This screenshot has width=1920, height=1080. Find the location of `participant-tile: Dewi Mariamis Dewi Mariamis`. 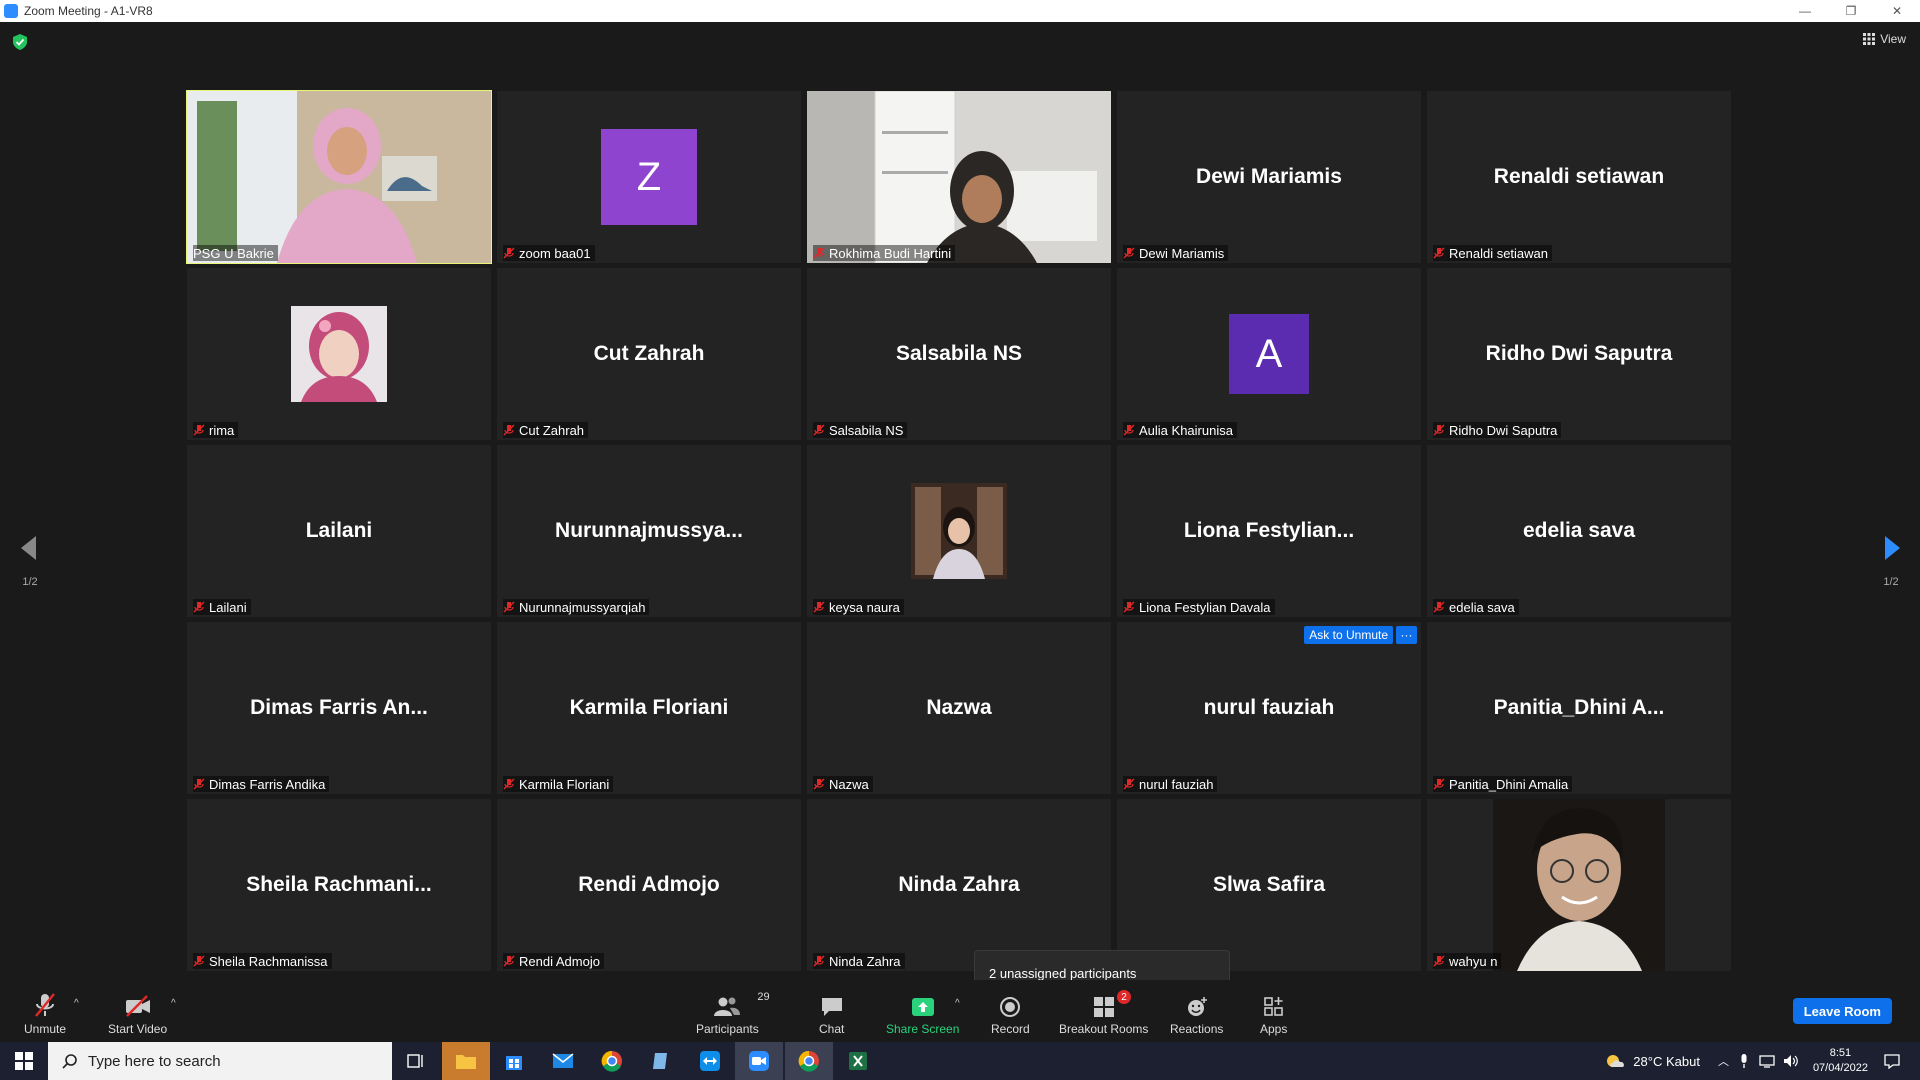

participant-tile: Dewi Mariamis Dewi Mariamis is located at coordinates (1269, 177).